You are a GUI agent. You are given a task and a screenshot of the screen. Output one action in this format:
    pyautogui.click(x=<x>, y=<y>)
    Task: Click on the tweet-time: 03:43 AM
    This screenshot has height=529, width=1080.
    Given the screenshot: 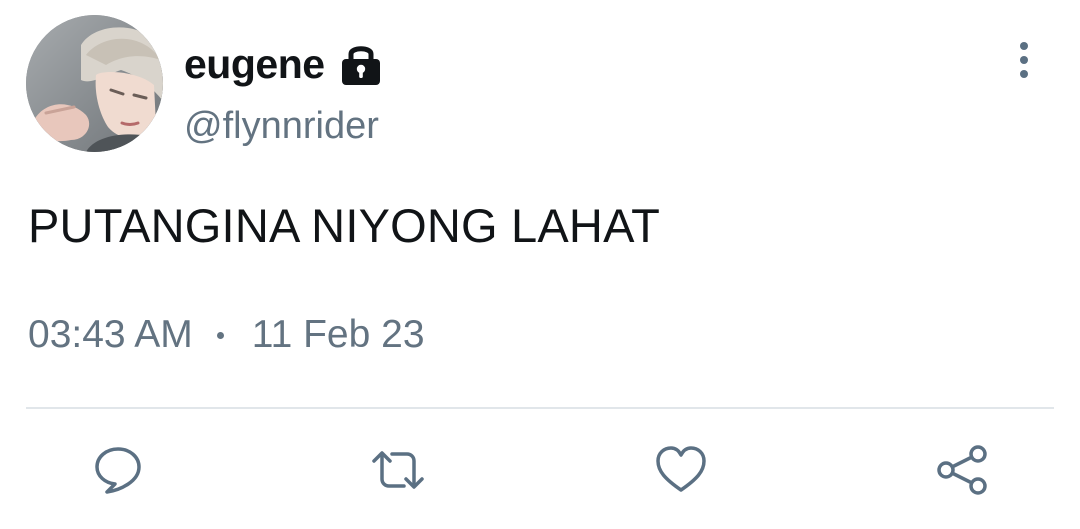 What is the action you would take?
    pyautogui.click(x=110, y=334)
    